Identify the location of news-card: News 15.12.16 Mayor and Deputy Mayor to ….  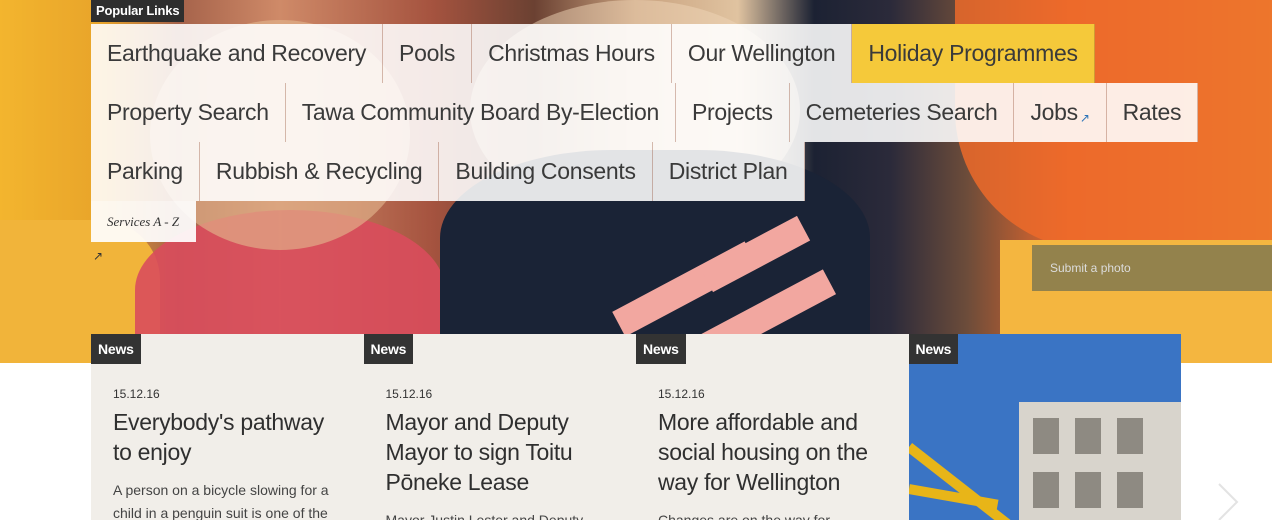
(499, 427).